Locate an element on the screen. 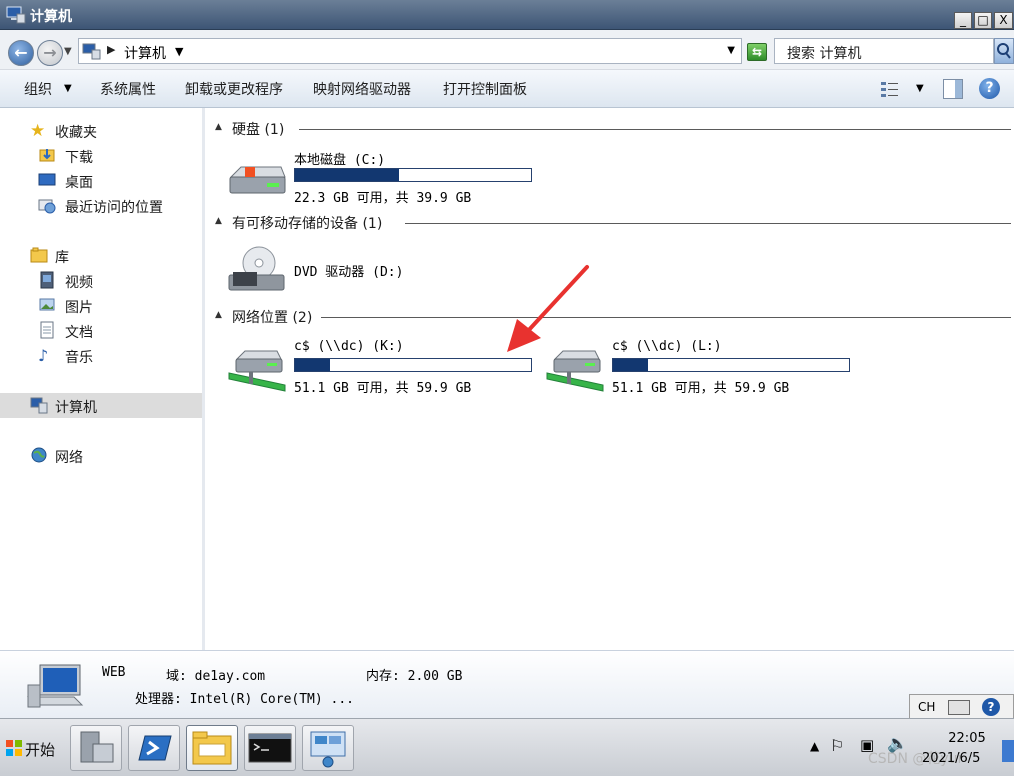 This screenshot has width=1014, height=776. taskbar-server-manager is located at coordinates (96, 748).